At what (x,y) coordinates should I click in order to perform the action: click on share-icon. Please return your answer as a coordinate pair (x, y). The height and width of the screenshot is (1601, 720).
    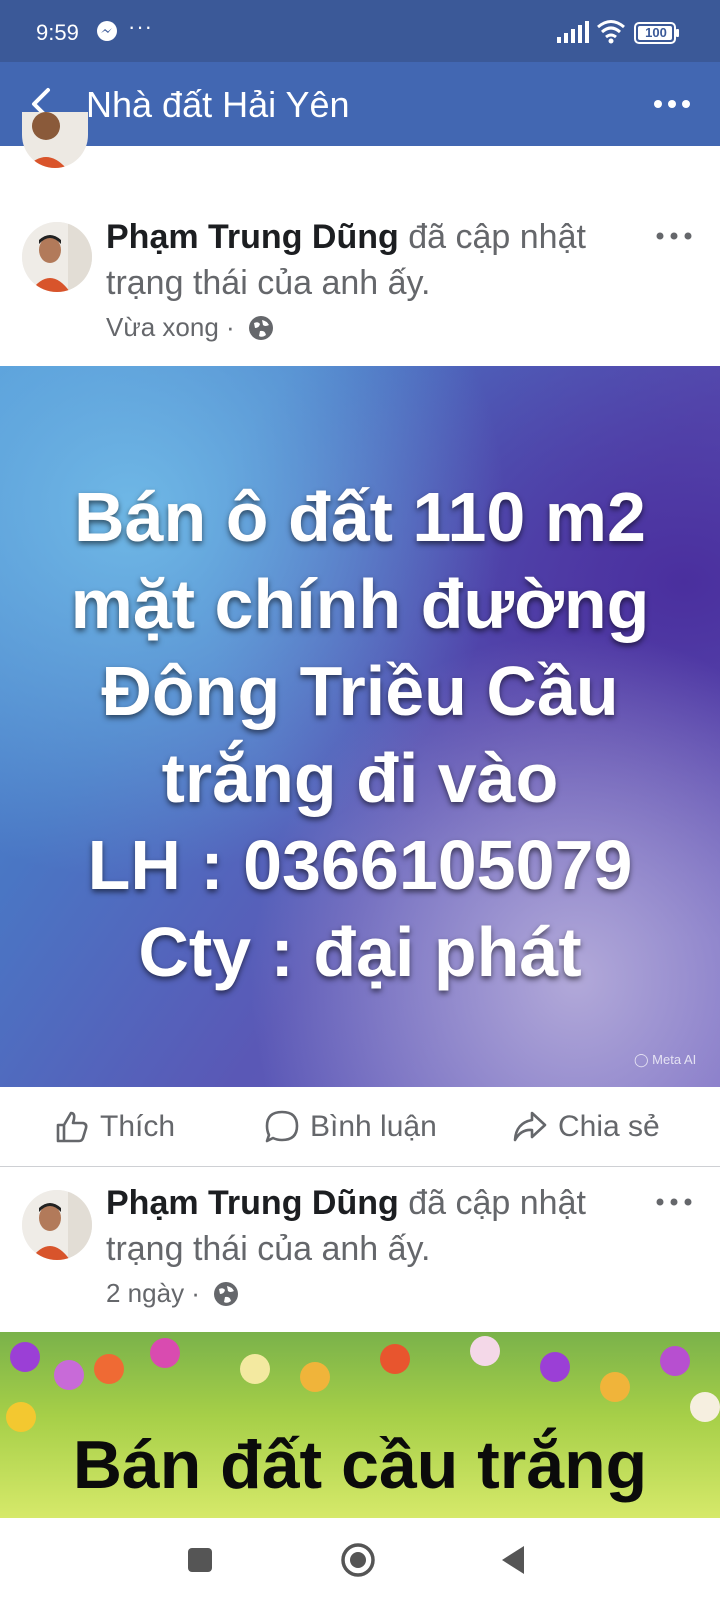
    Looking at the image, I should click on (530, 1126).